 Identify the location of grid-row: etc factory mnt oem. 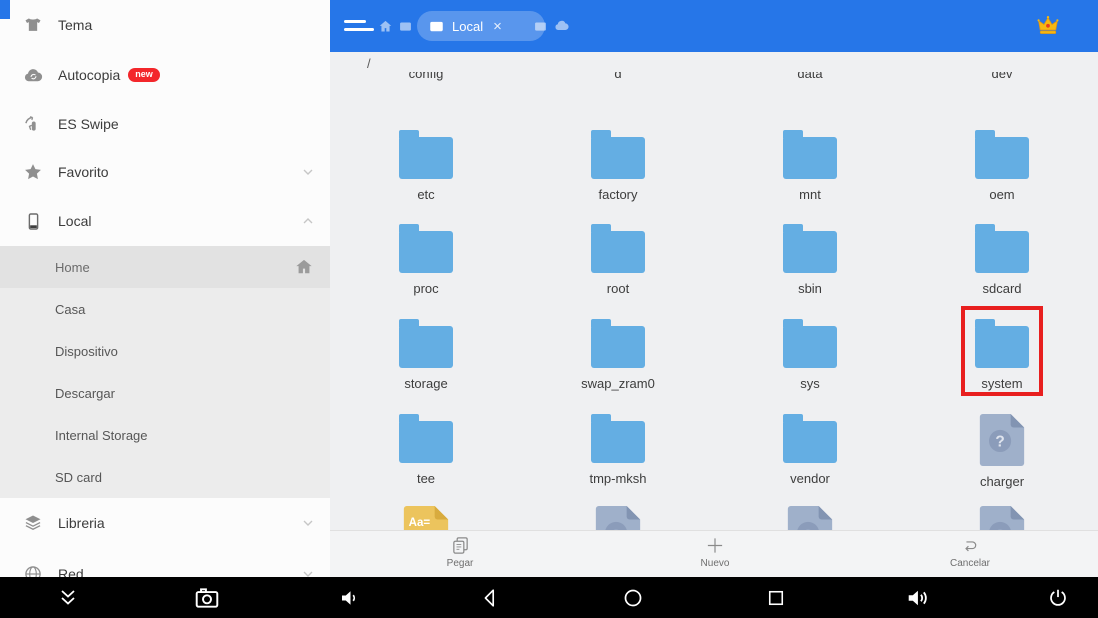
(714, 165).